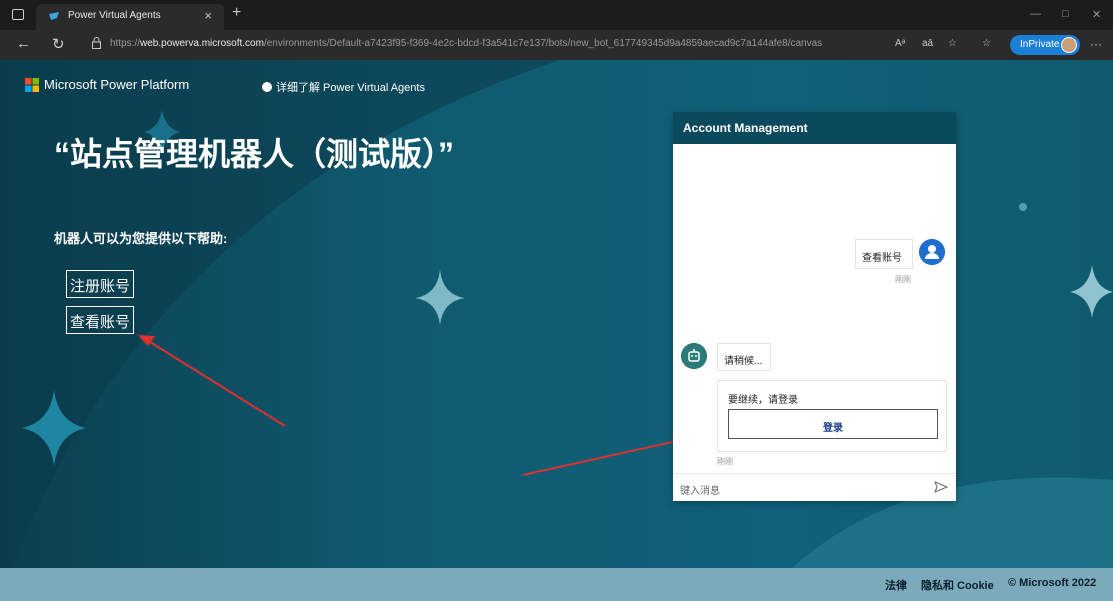 The image size is (1113, 601). I want to click on view-account-option: 查看账号, so click(100, 320).